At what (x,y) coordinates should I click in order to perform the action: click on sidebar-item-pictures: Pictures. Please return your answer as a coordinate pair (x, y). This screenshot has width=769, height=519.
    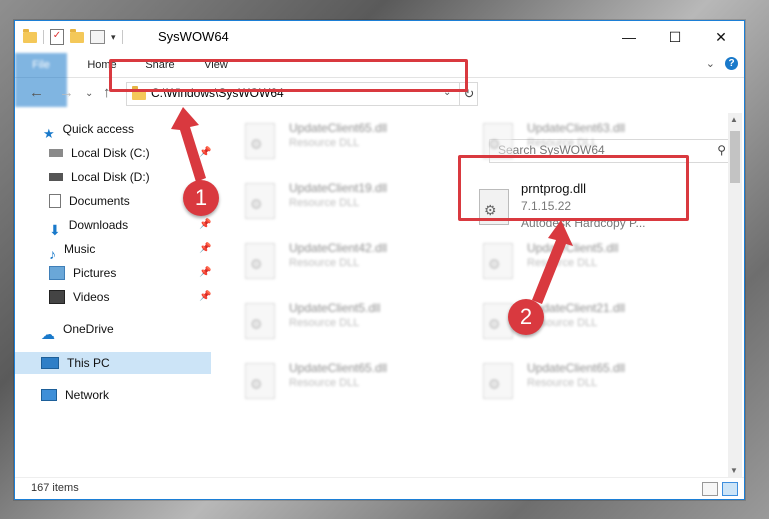
    Looking at the image, I should click on (82, 273).